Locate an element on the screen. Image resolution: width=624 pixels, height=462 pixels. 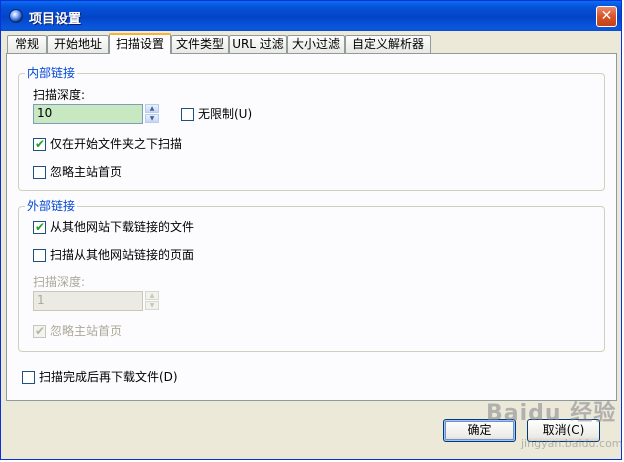
tab-size-filter: 大小过滤 is located at coordinates (316, 44).